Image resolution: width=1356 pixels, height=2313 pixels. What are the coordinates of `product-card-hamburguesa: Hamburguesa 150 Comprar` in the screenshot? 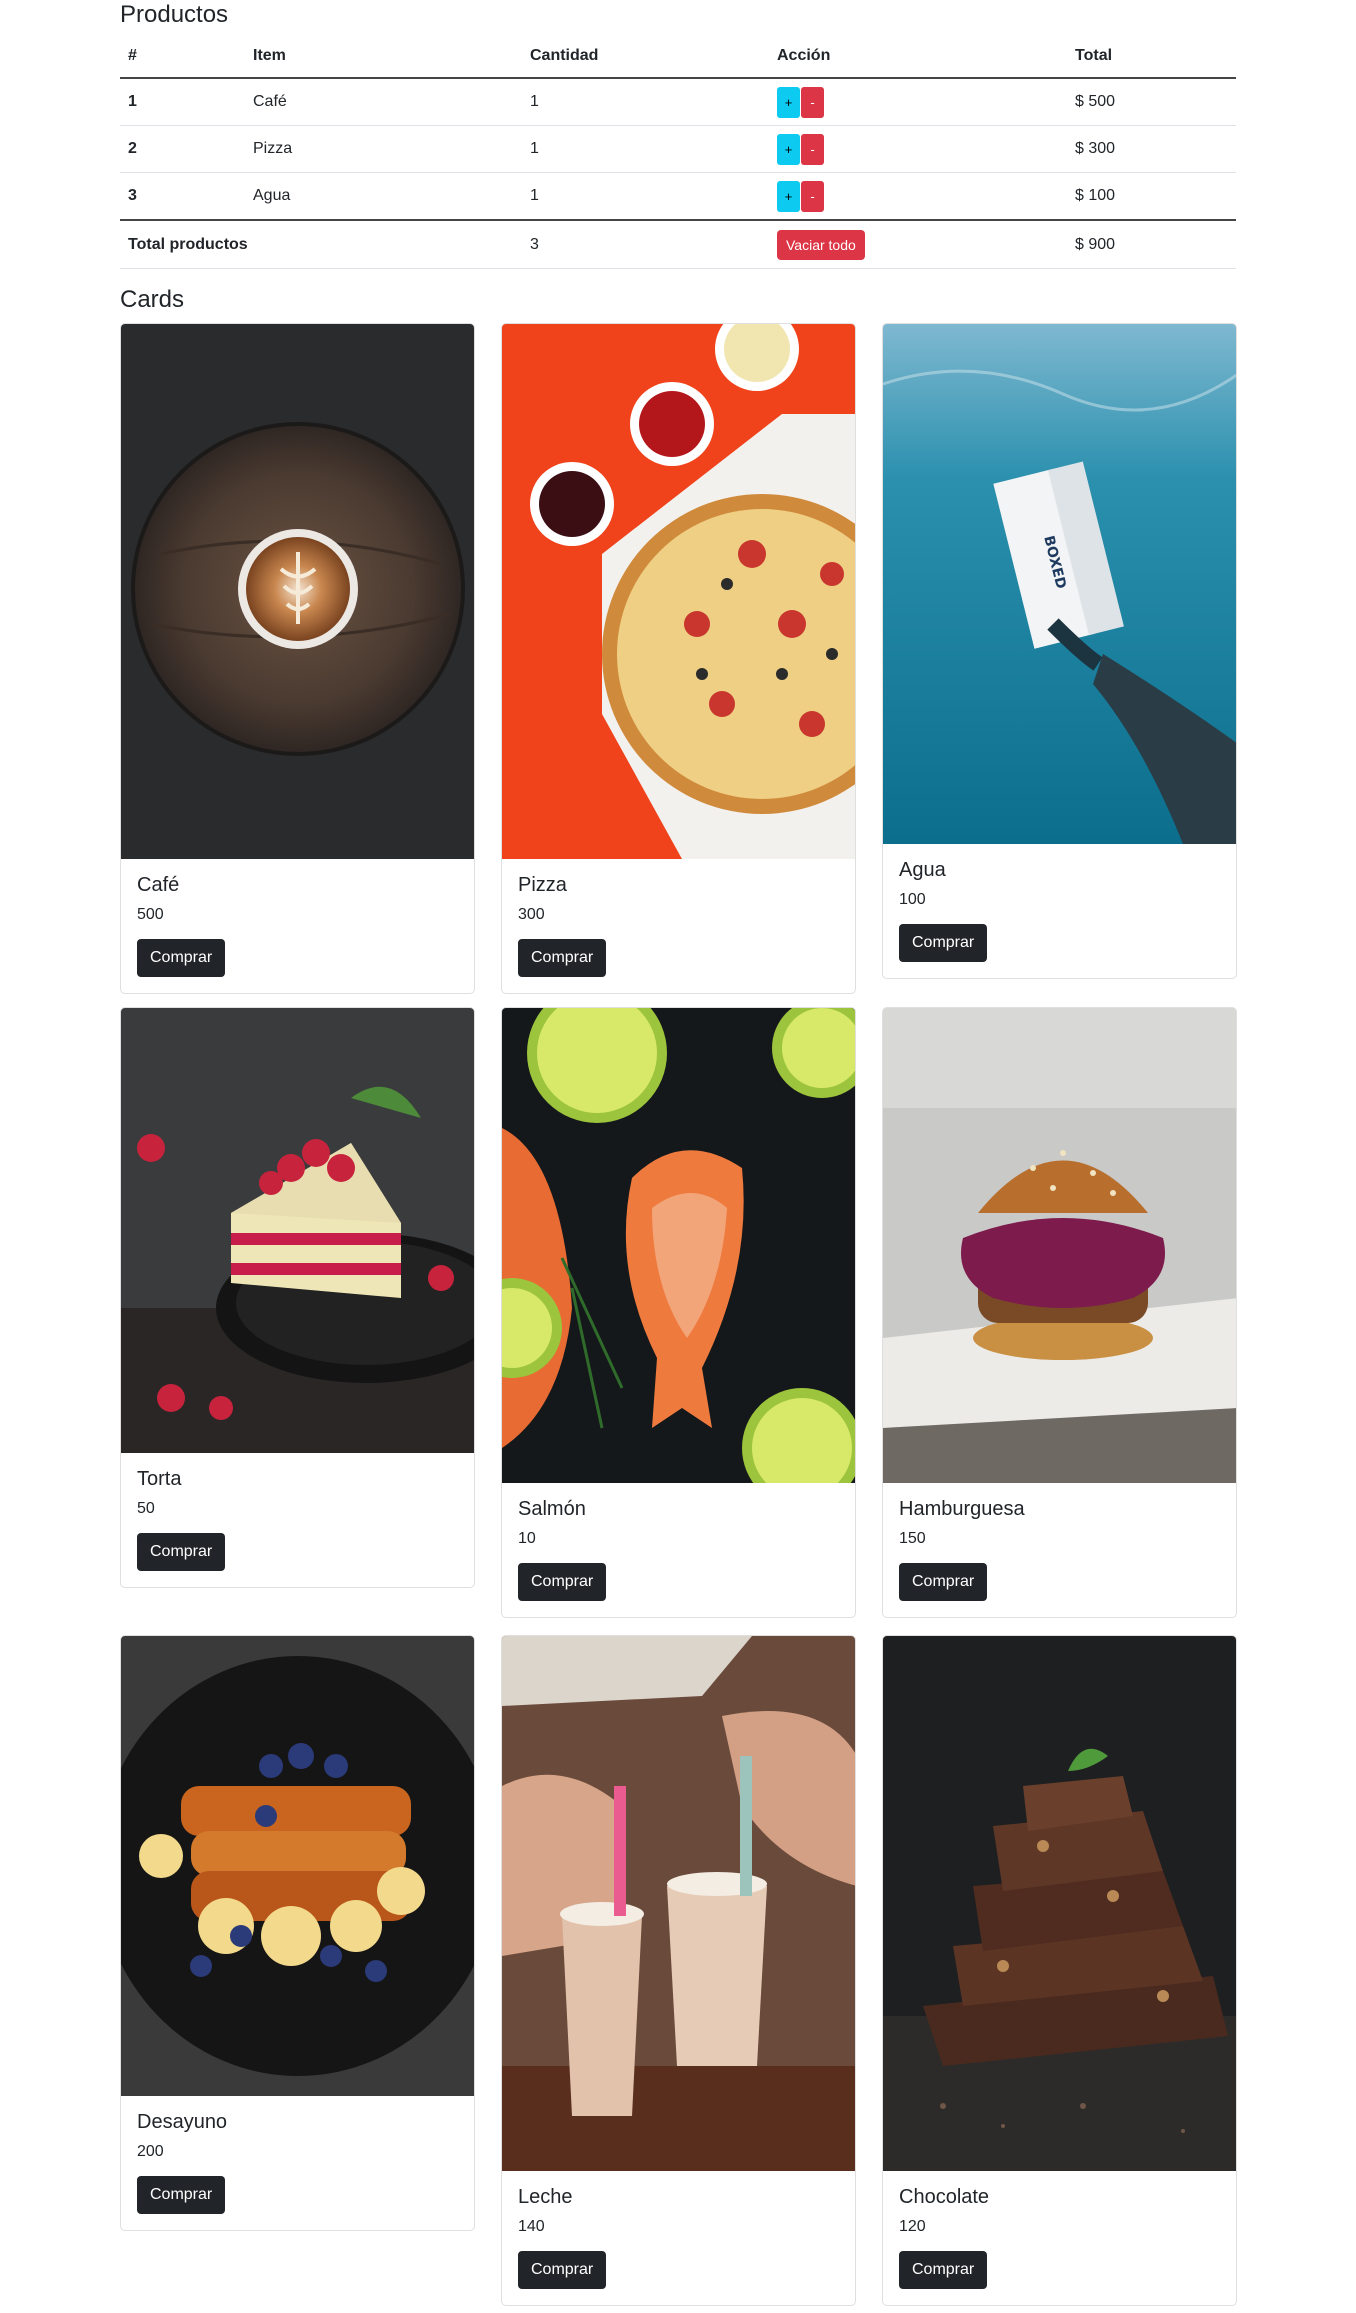 It's located at (1059, 1312).